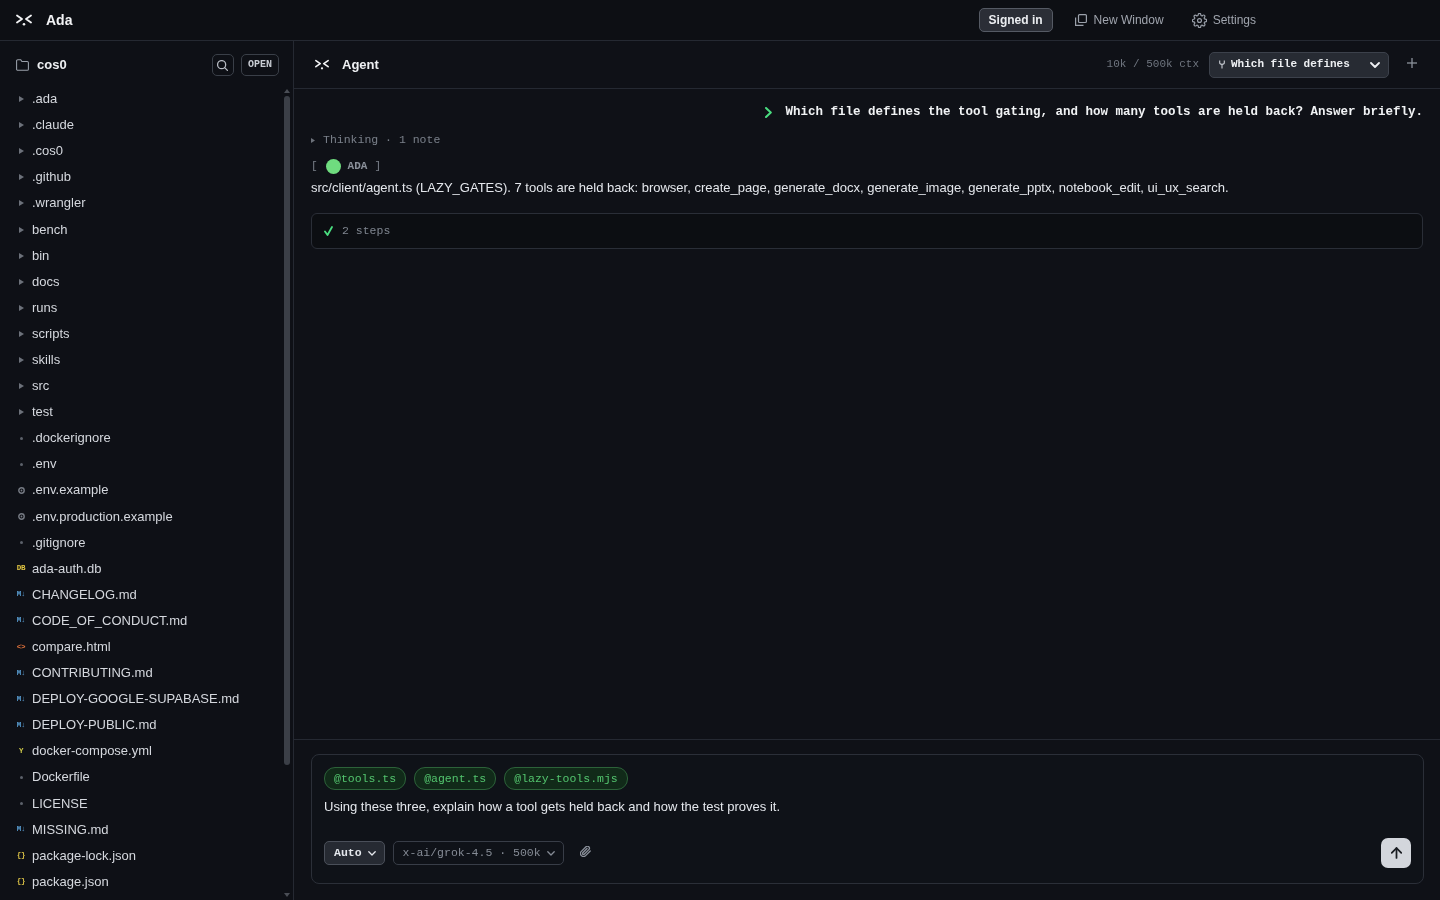 The image size is (1440, 900). Describe the element at coordinates (1015, 20) in the screenshot. I see `signed-in-button: Signed in` at that location.